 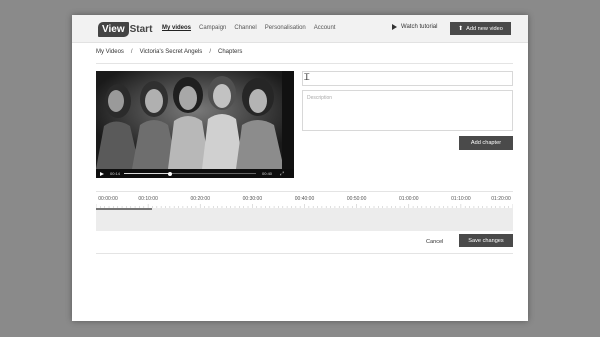 I want to click on add-new-video-button: ⬆ Add new video, so click(x=480, y=28).